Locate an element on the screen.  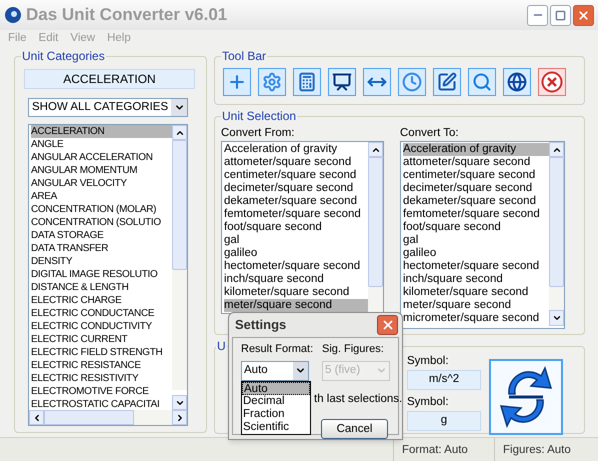
settings-icon is located at coordinates (272, 82).